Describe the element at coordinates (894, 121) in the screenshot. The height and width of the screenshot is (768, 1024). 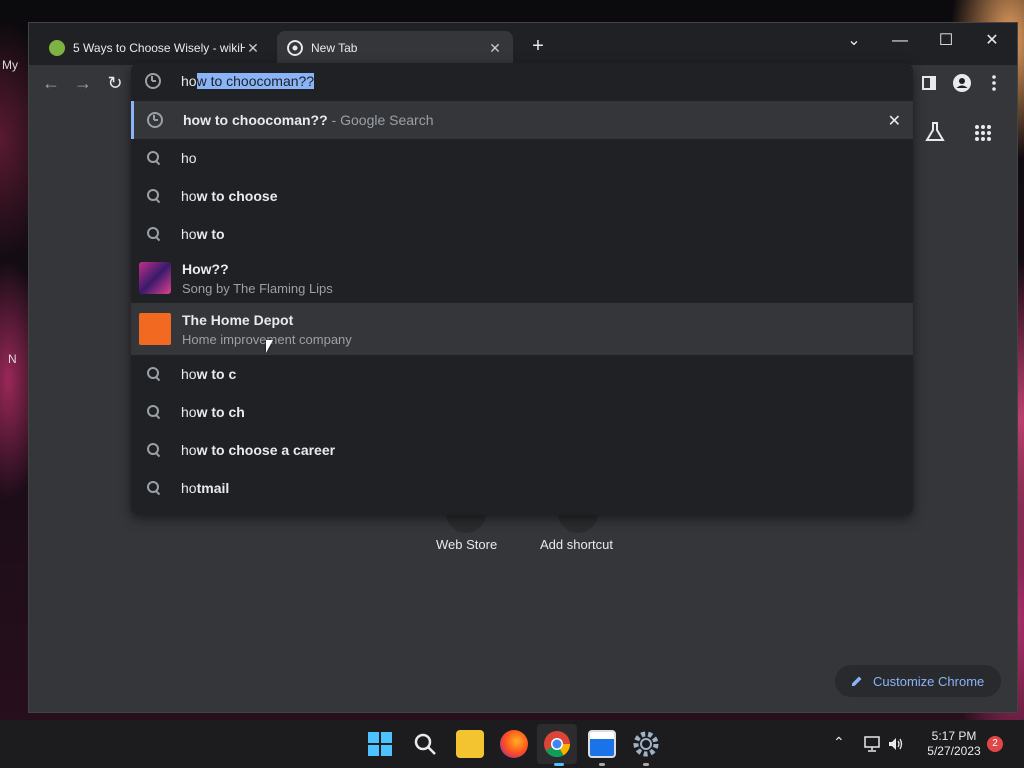
I see `remove-suggestion-icon: ✕` at that location.